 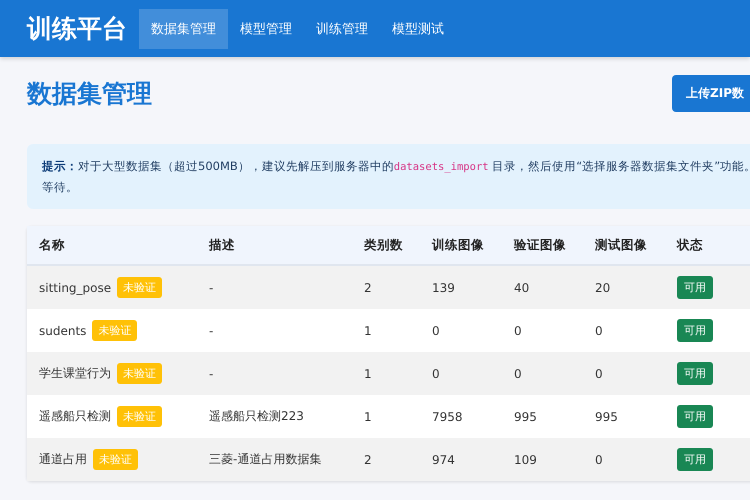 What do you see at coordinates (418, 28) in the screenshot?
I see `nav-tab: 模型测试` at bounding box center [418, 28].